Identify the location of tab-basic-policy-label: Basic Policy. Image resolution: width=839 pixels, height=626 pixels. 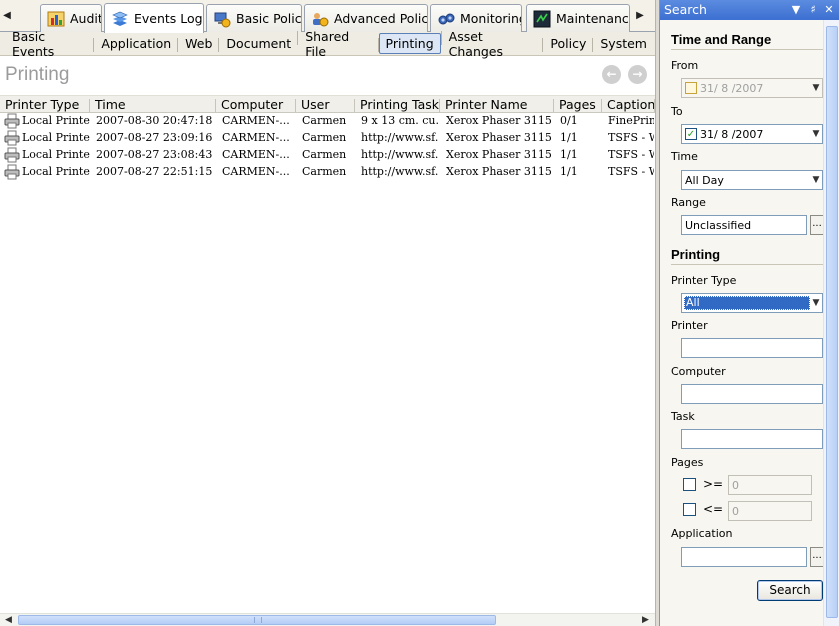
(269, 18).